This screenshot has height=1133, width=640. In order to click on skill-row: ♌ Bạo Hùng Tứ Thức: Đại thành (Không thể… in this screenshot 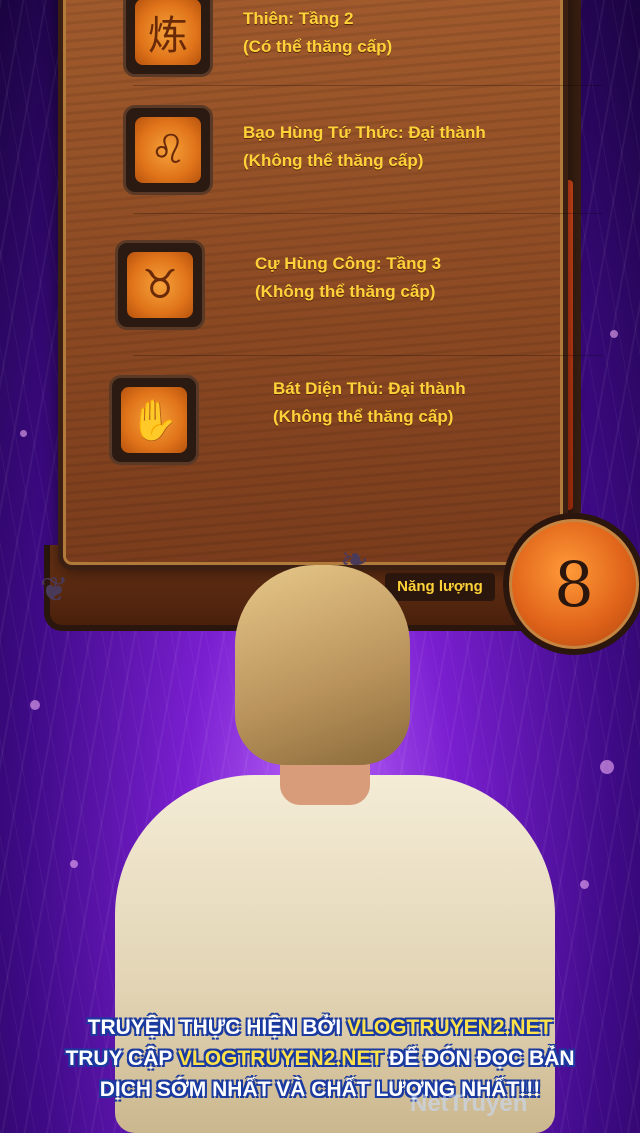, I will do `click(303, 165)`.